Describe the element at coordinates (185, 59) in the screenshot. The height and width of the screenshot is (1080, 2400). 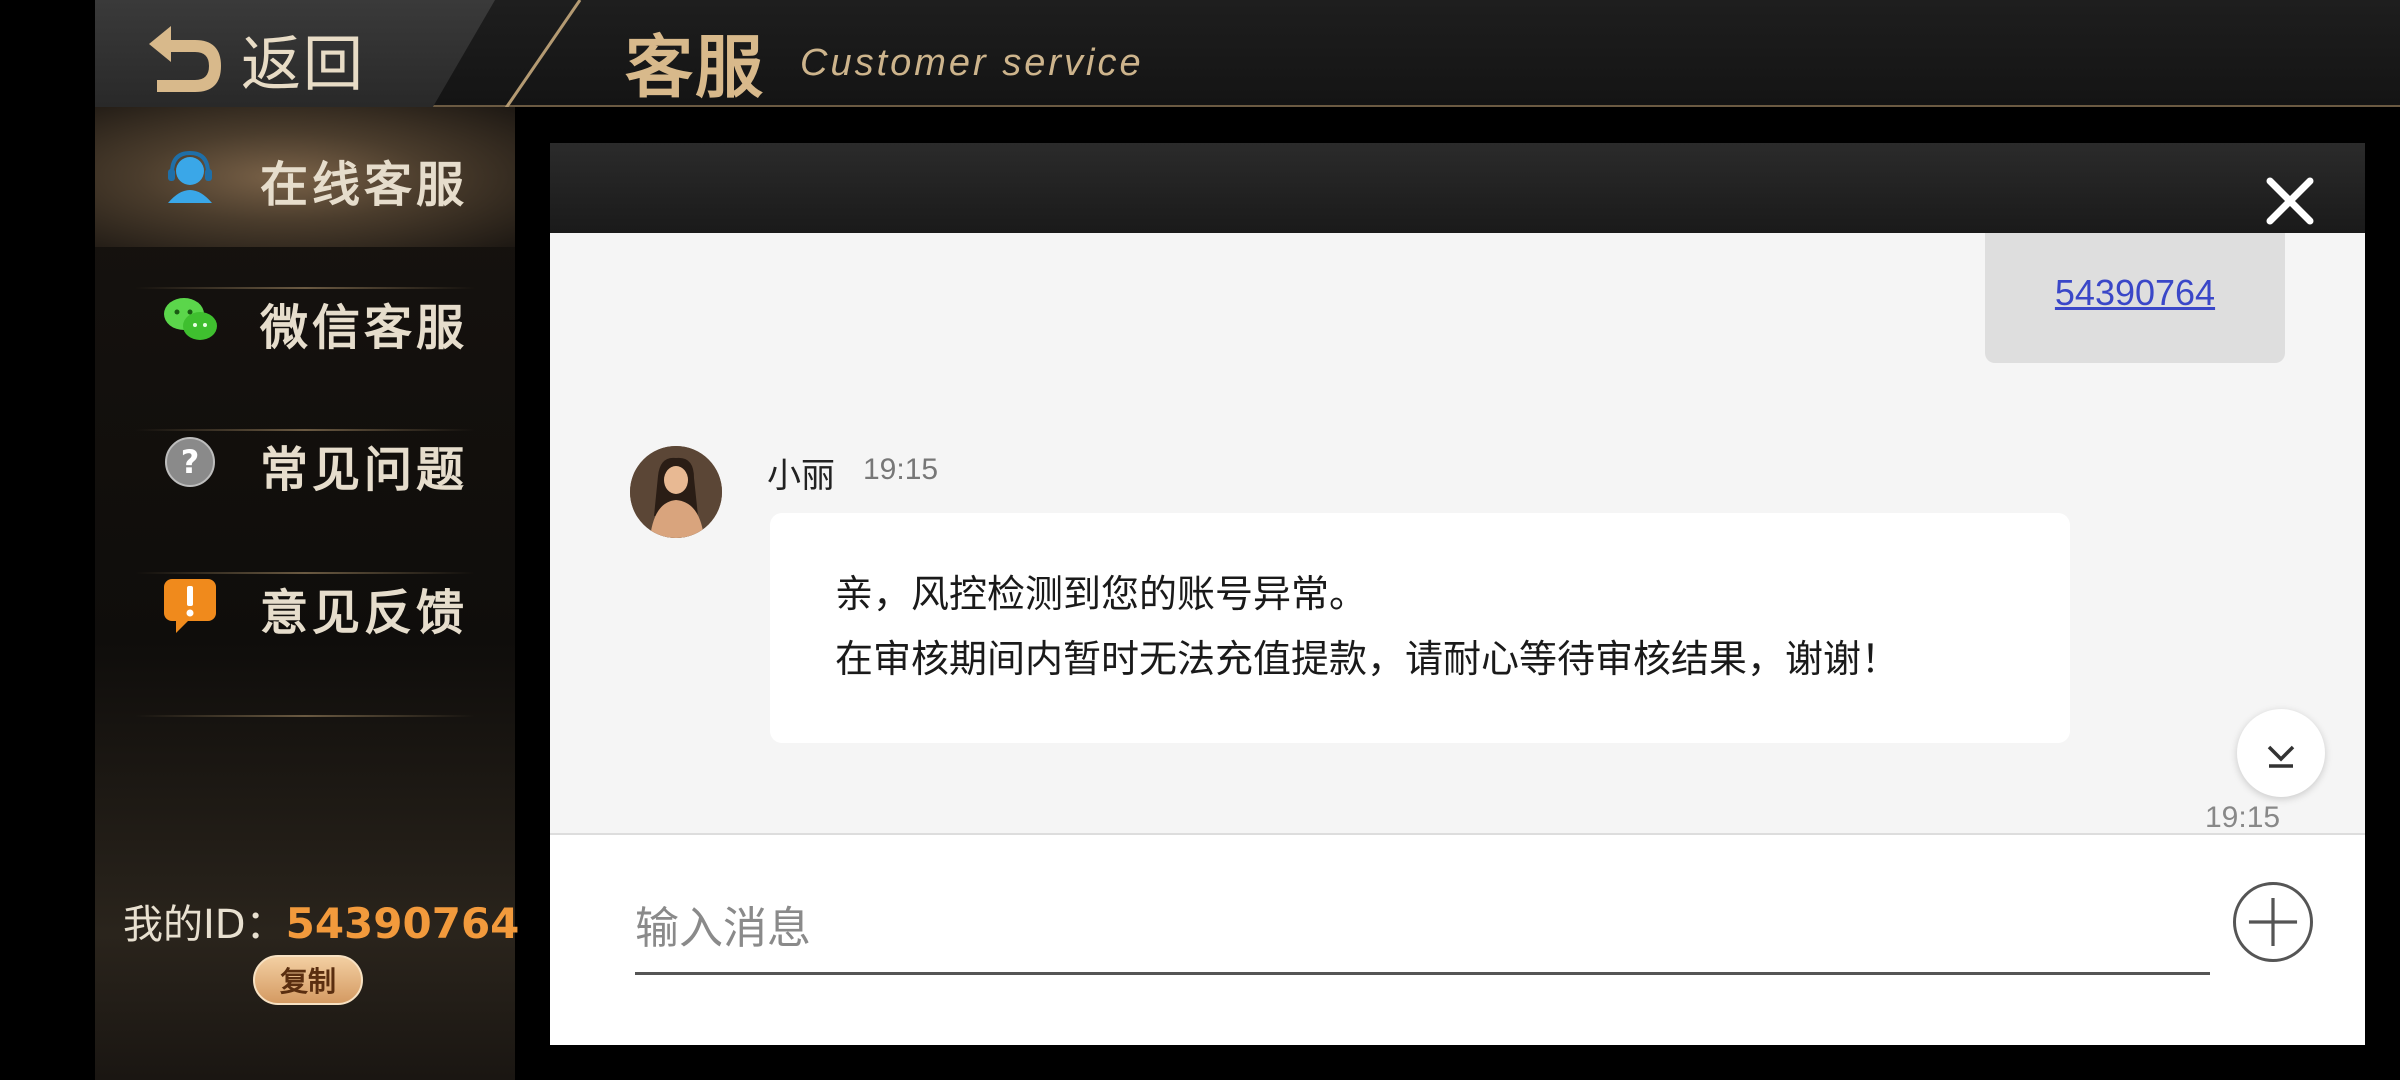
I see `back-arrow-icon` at that location.